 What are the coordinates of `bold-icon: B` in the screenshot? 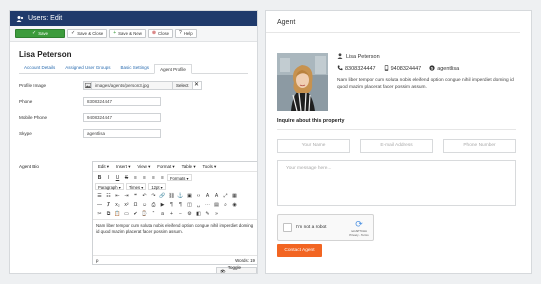 It's located at (99, 178).